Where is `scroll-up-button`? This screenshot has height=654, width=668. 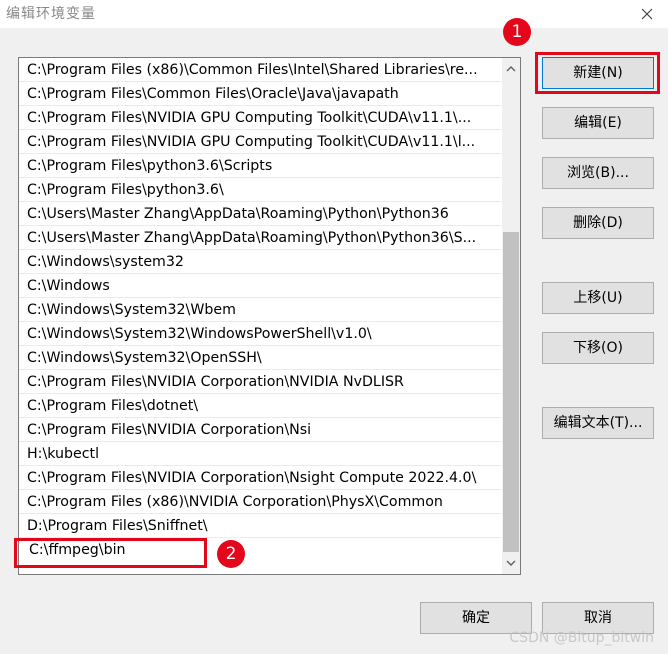 scroll-up-button is located at coordinates (511, 69).